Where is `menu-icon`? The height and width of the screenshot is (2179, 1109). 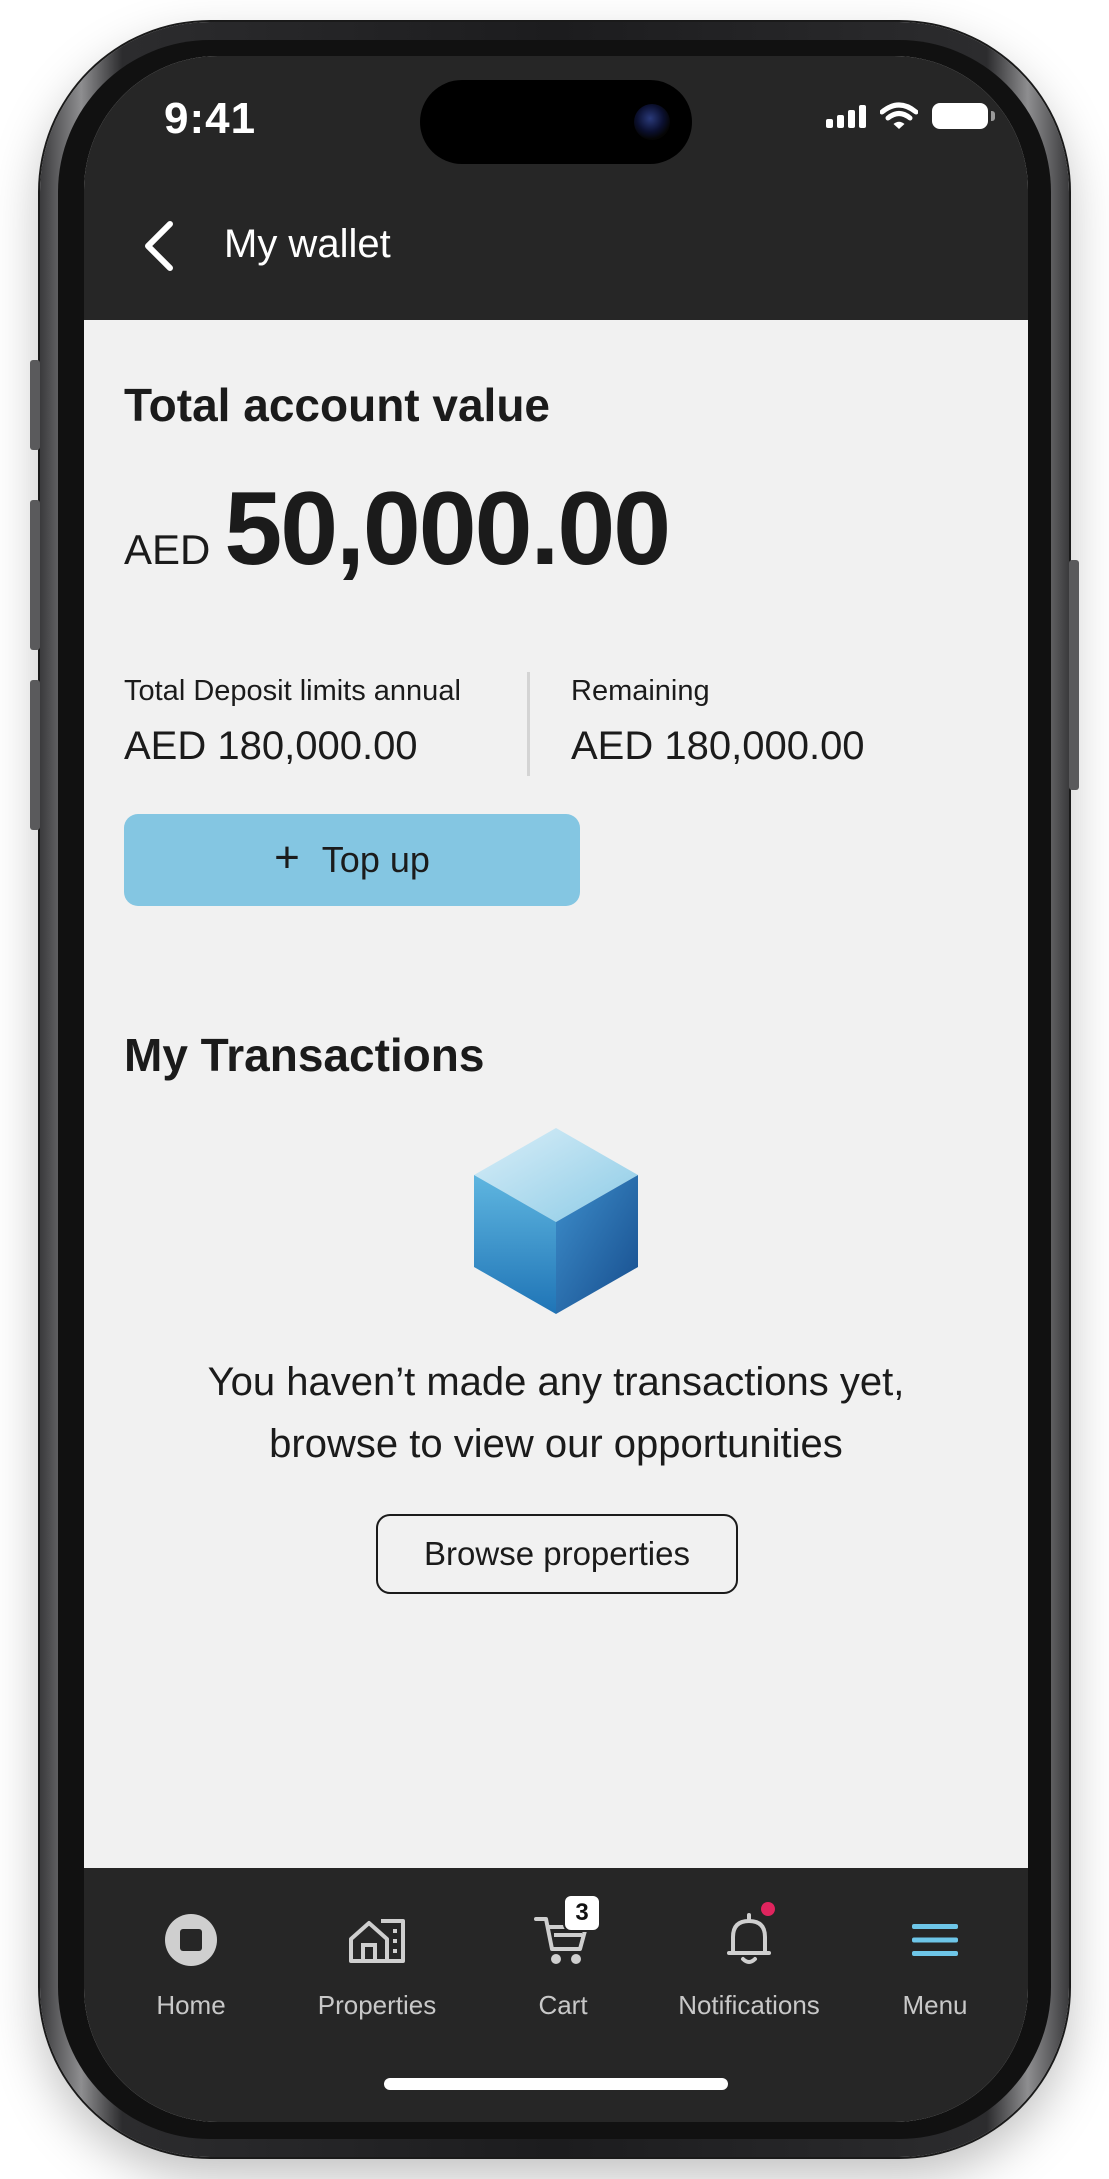 menu-icon is located at coordinates (935, 1940).